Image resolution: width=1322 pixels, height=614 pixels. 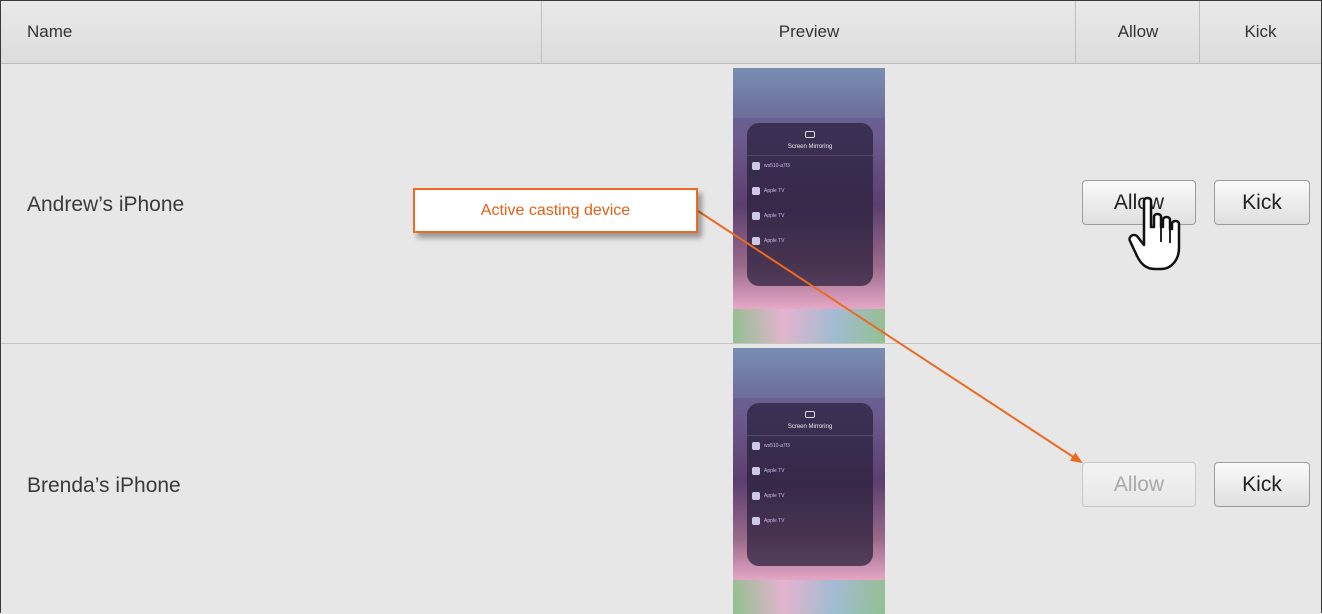 What do you see at coordinates (1154, 233) in the screenshot?
I see `hand-pointer-icon` at bounding box center [1154, 233].